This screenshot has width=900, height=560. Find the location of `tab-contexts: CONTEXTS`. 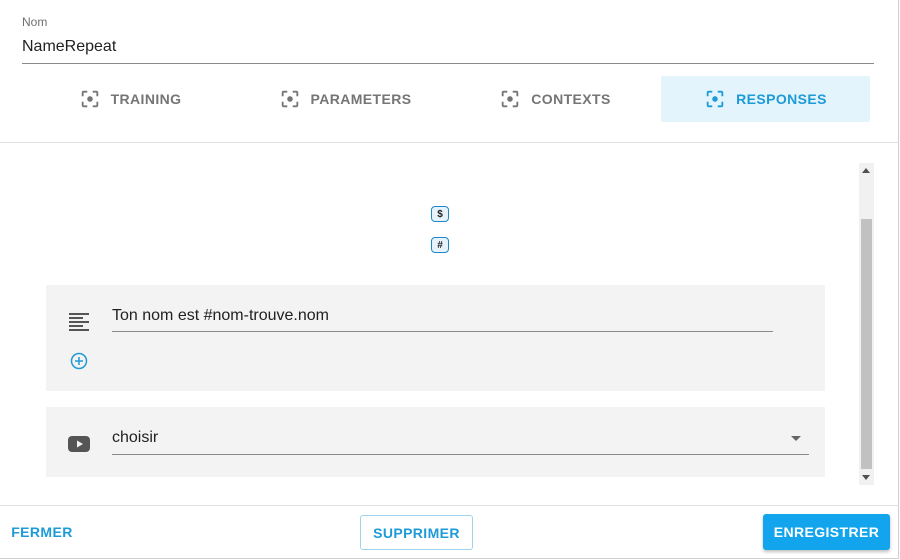

tab-contexts: CONTEXTS is located at coordinates (555, 99).